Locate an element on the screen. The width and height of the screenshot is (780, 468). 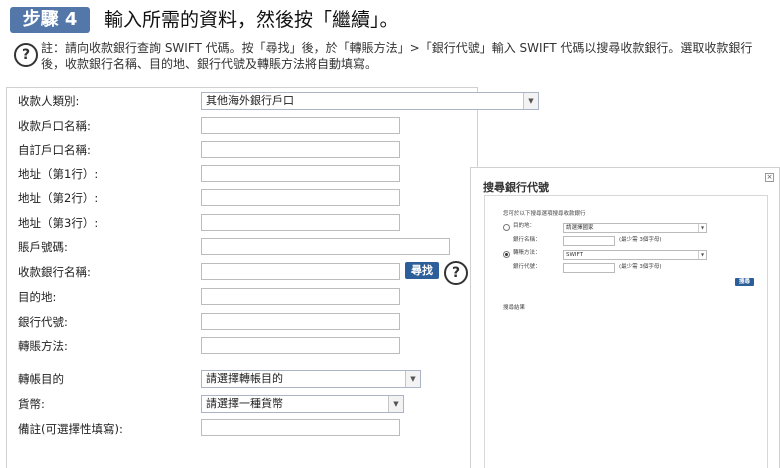
account-number-label: 賬戶號碼: is located at coordinates (43, 247).